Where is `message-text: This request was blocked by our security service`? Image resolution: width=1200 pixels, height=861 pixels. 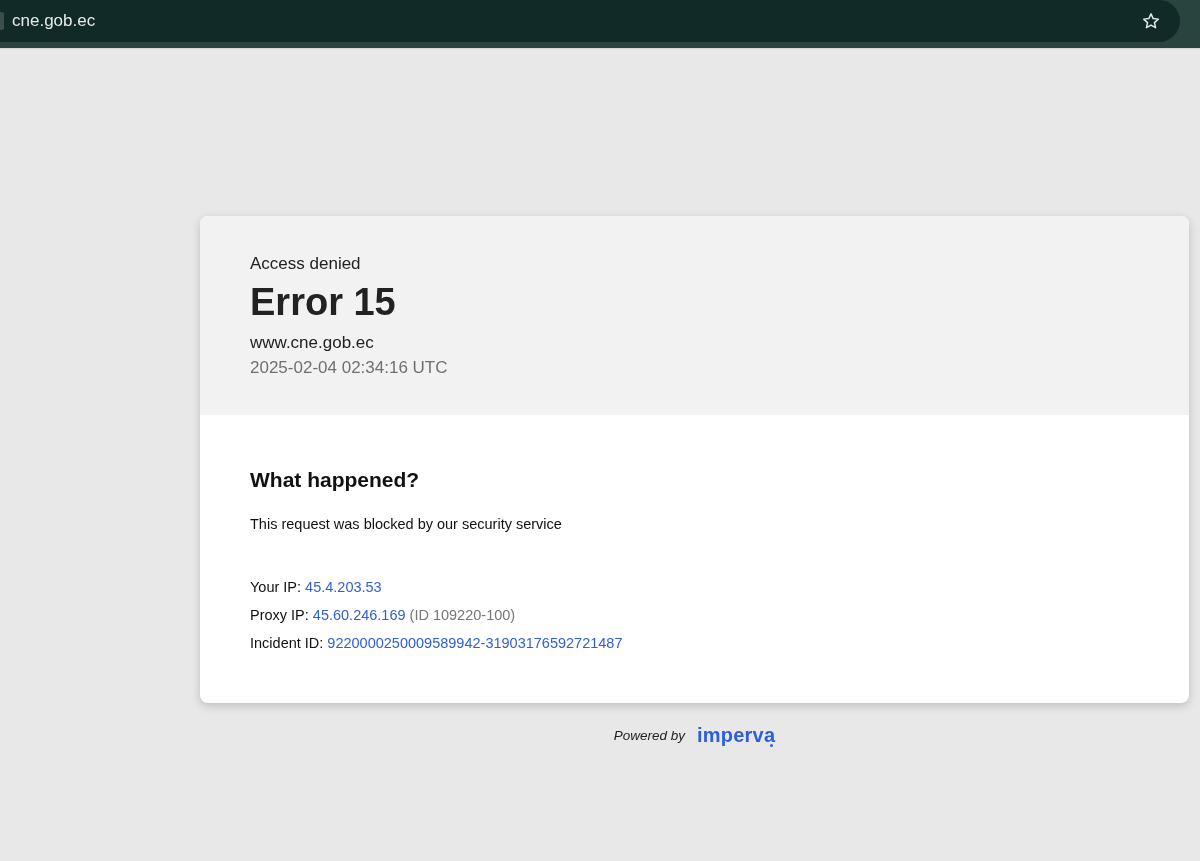 message-text: This request was blocked by our security service is located at coordinates (406, 524).